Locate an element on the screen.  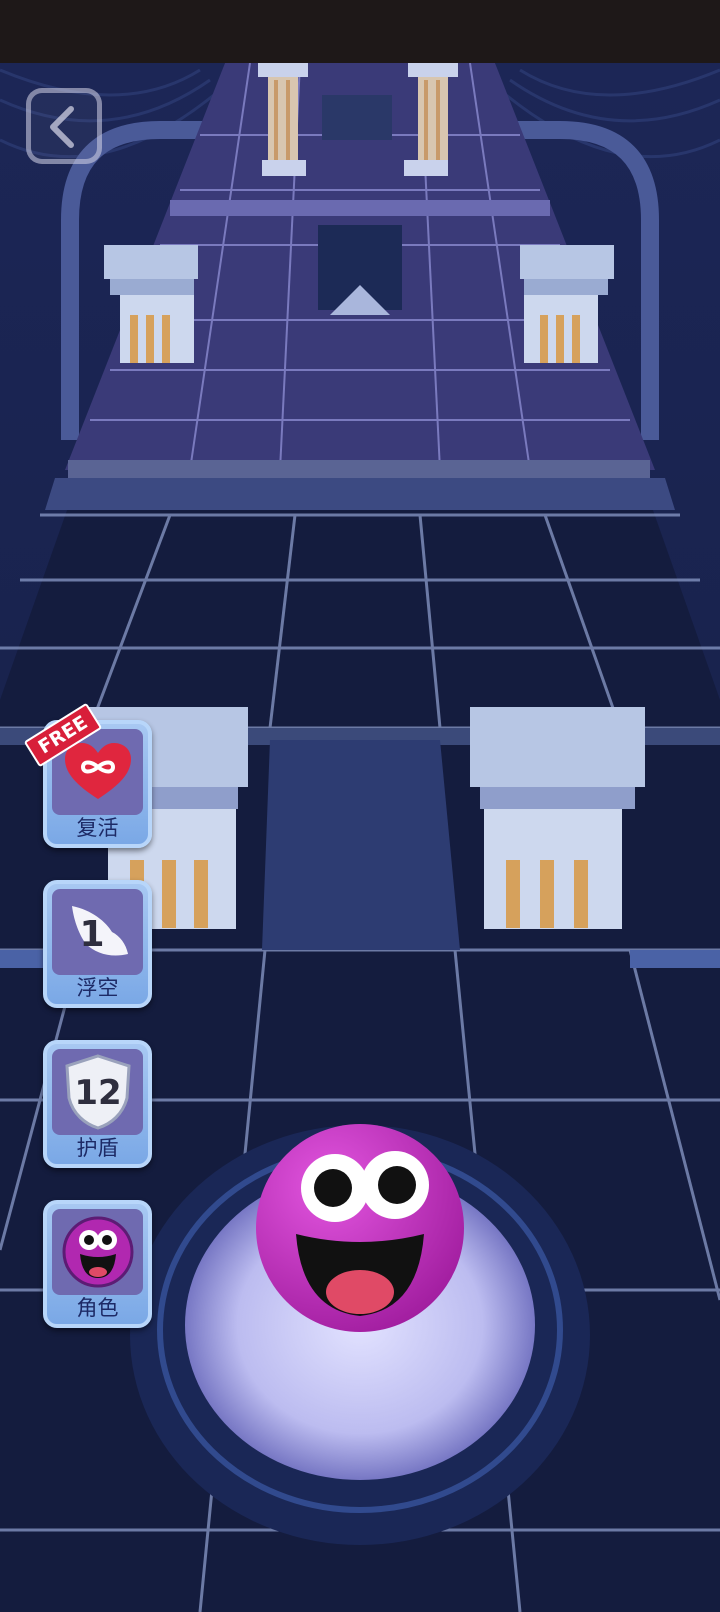
wing-icon: 1 is located at coordinates (99, 931).